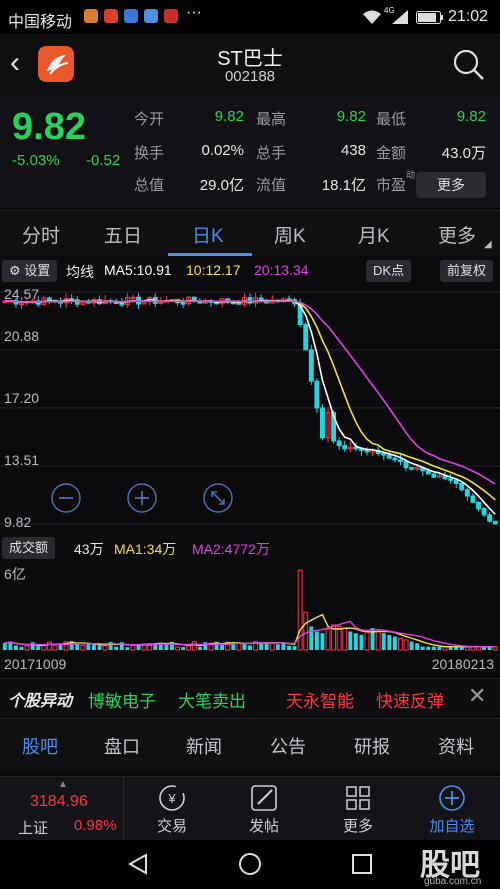 The height and width of the screenshot is (889, 500). What do you see at coordinates (290, 234) in the screenshot?
I see `tab-weekly-k: 周K` at bounding box center [290, 234].